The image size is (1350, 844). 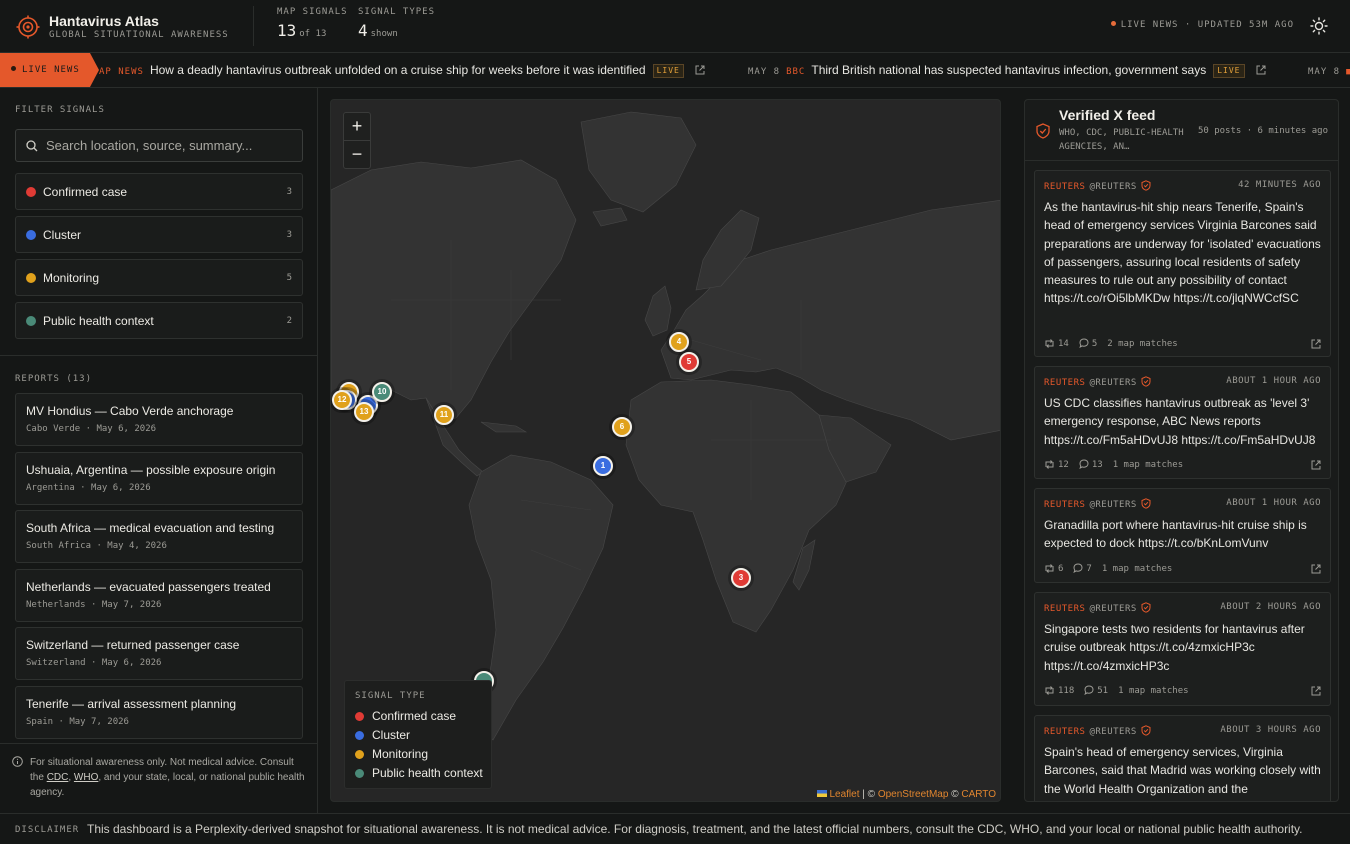 I want to click on legend-item: Cluster, so click(x=382, y=735).